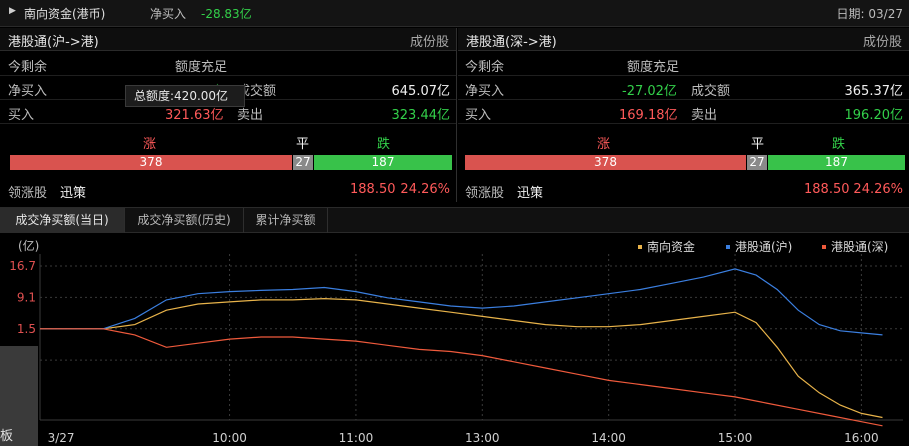 This screenshot has height=446, width=909. What do you see at coordinates (28, 245) in the screenshot?
I see `y-unit-label: (亿)` at bounding box center [28, 245].